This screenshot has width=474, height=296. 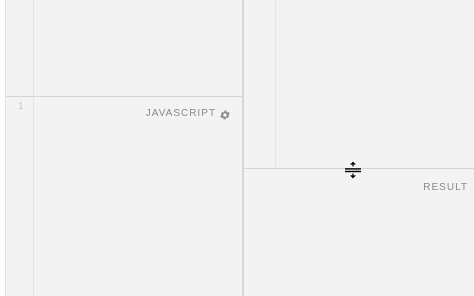 What do you see at coordinates (21, 107) in the screenshot?
I see `line-number: 1` at bounding box center [21, 107].